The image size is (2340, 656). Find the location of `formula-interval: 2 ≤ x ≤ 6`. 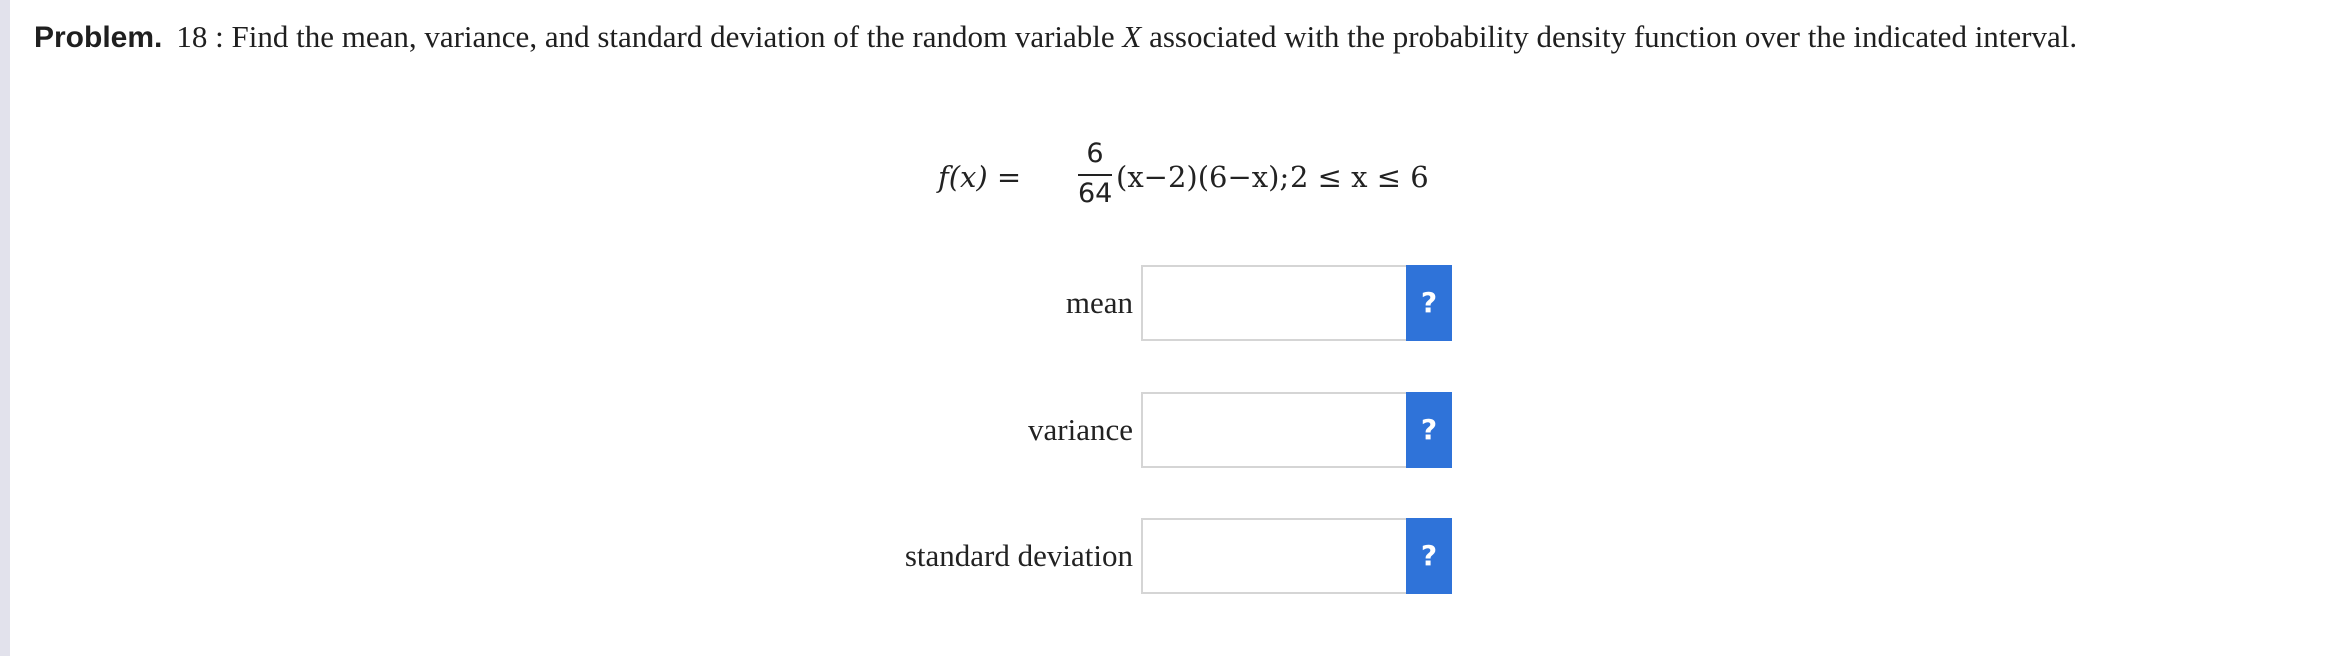

formula-interval: 2 ≤ x ≤ 6 is located at coordinates (1359, 177).